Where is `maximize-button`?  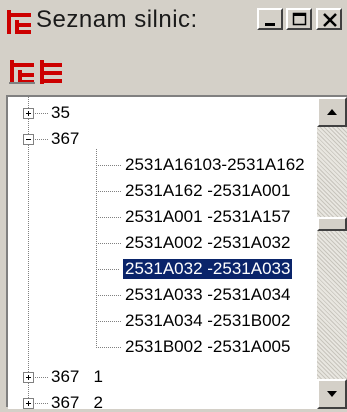 maximize-button is located at coordinates (299, 19).